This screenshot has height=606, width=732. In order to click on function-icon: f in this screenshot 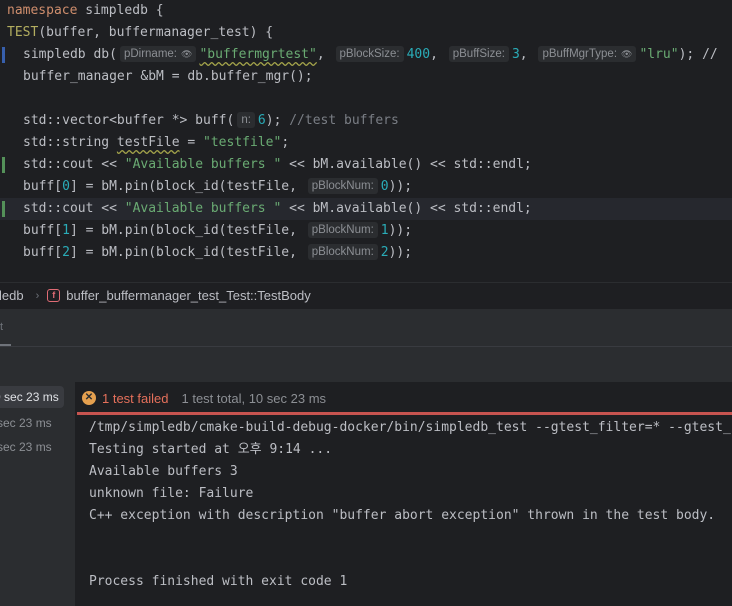, I will do `click(54, 295)`.